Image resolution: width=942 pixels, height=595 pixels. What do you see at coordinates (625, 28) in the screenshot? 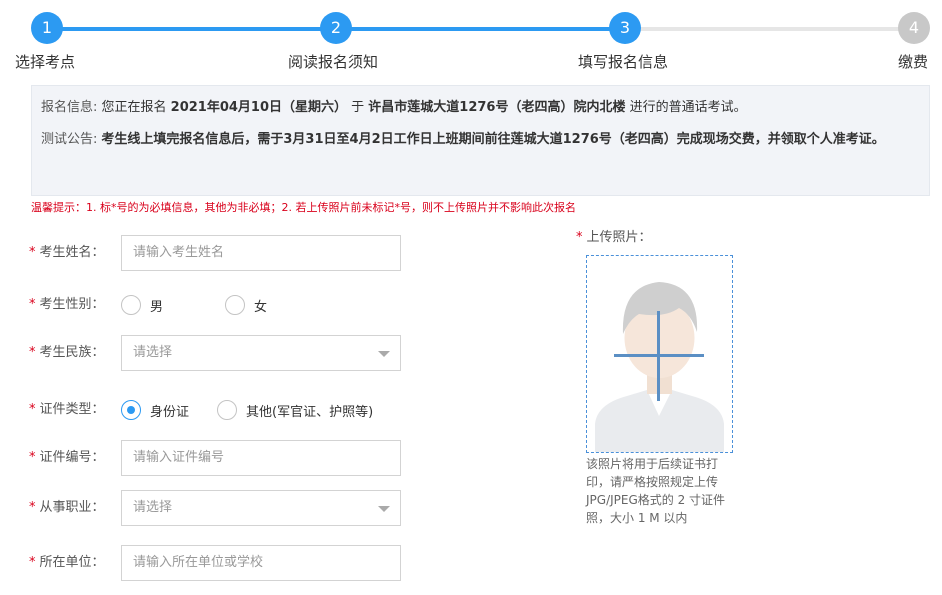
I see `step-3-circle: 3` at bounding box center [625, 28].